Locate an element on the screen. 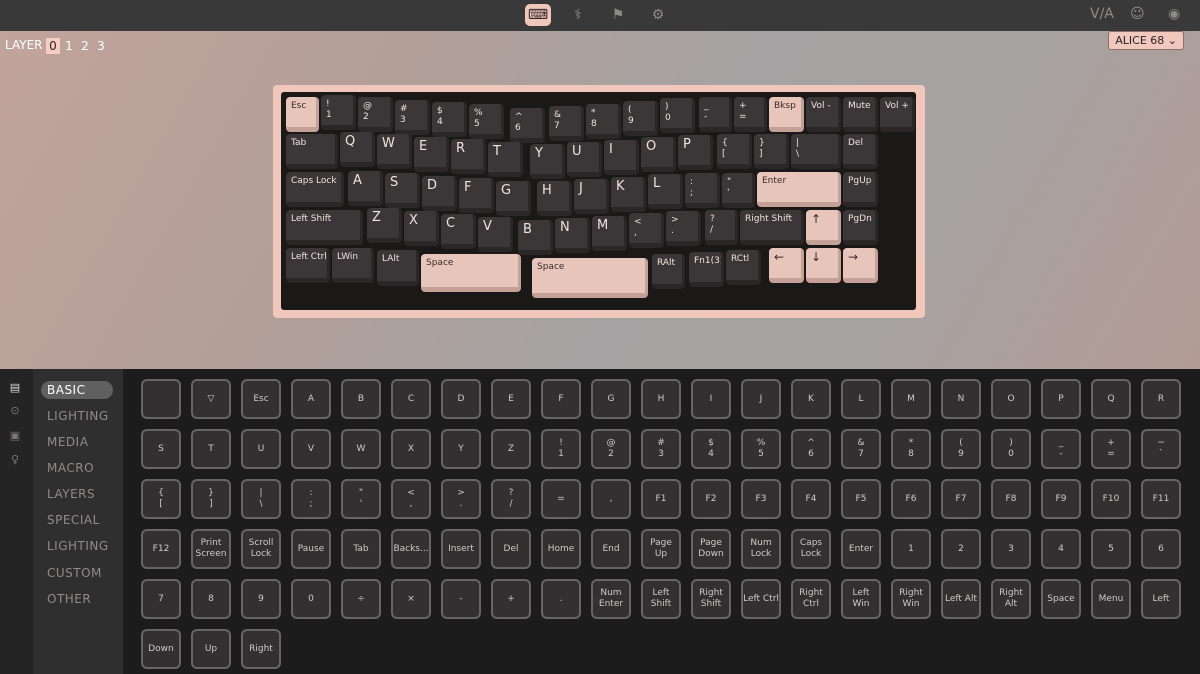 The height and width of the screenshot is (674, 1200). keycode-39: _ - is located at coordinates (1061, 449).